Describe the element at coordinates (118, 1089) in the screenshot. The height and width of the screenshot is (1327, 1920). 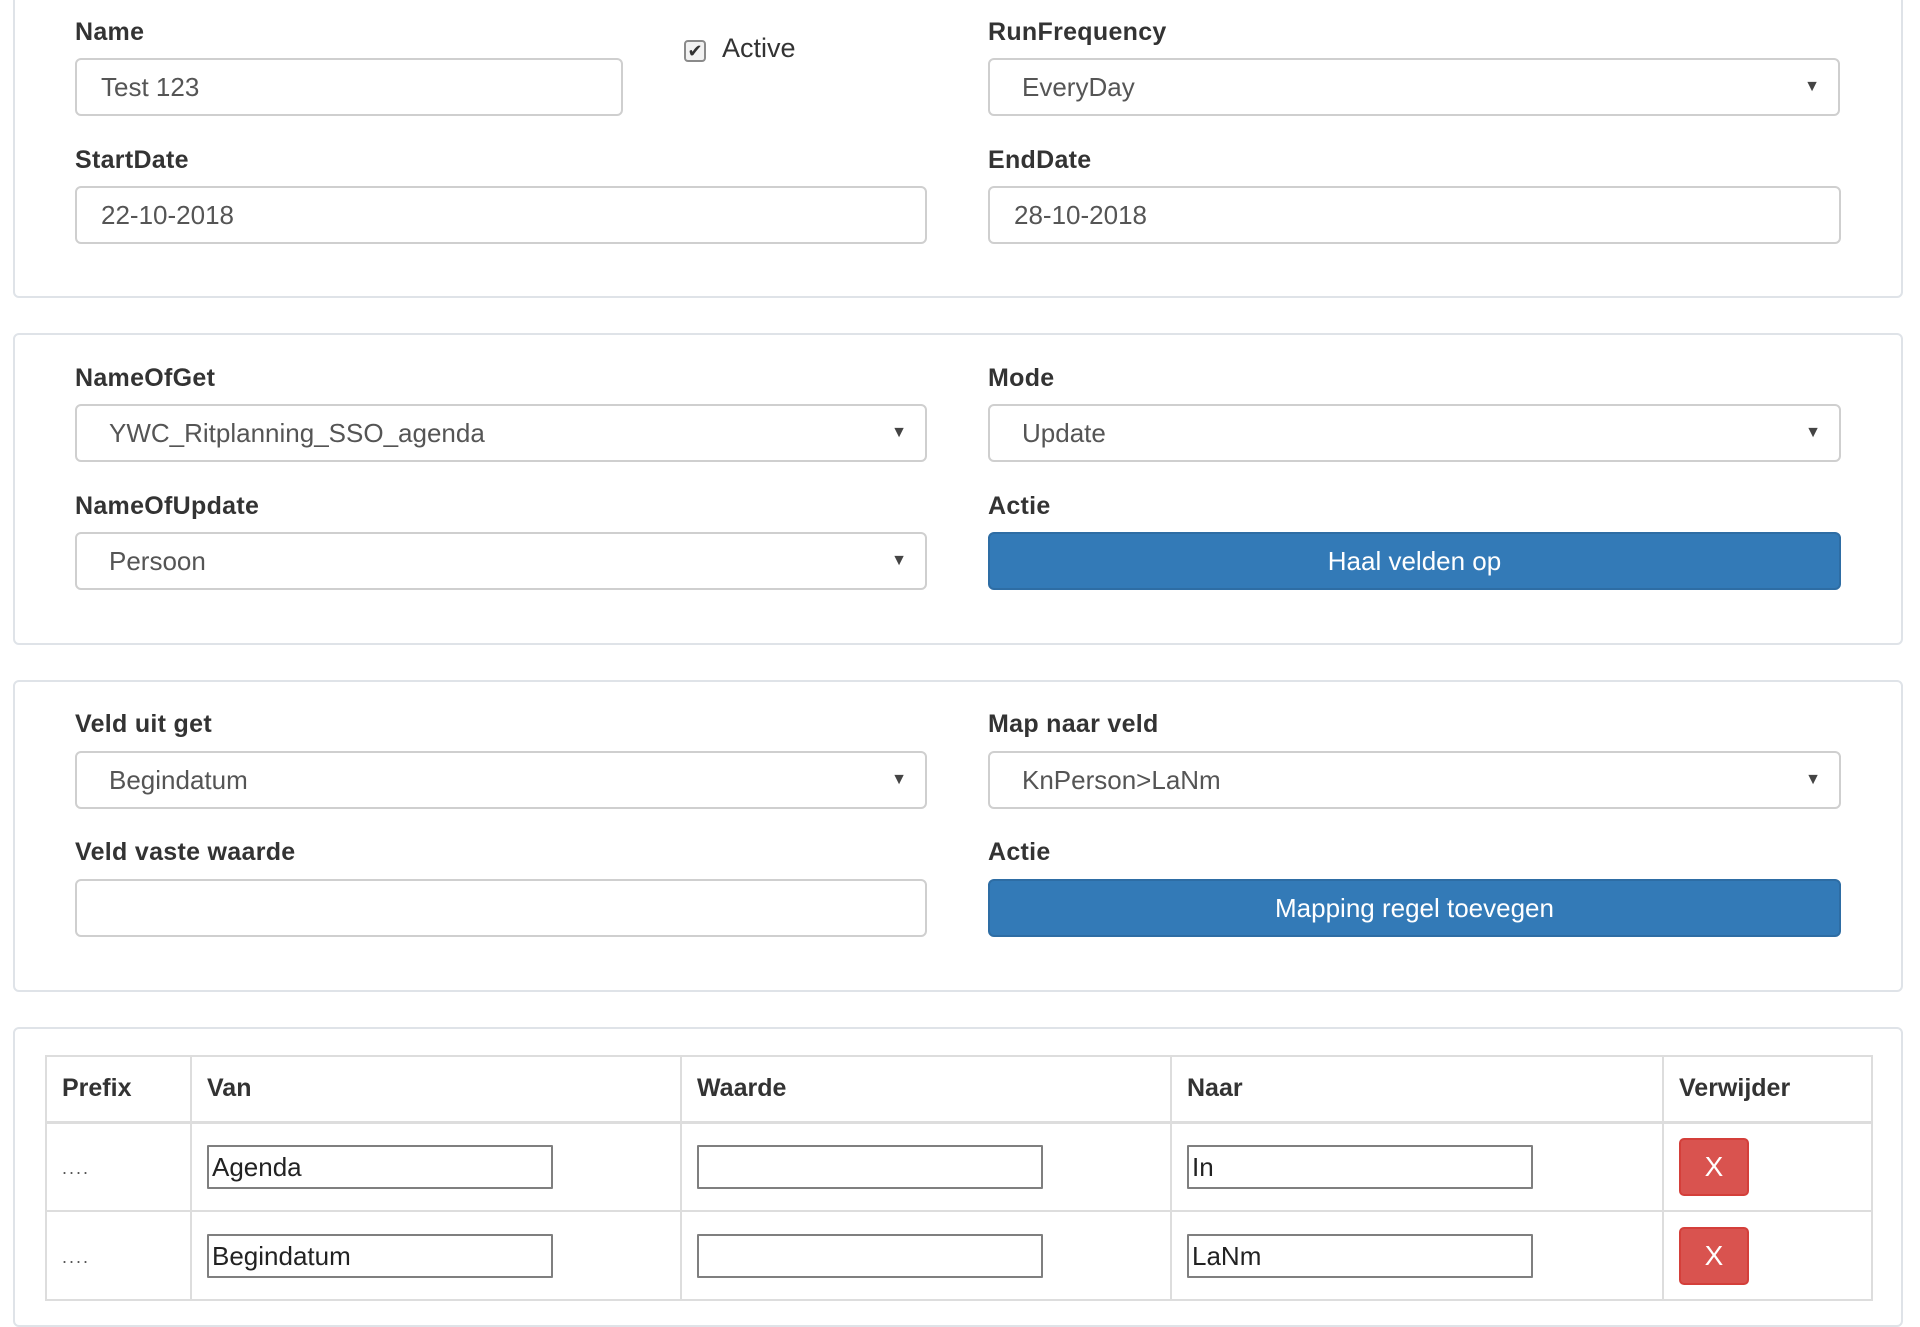
I see `column-header-prefix: Prefix` at that location.